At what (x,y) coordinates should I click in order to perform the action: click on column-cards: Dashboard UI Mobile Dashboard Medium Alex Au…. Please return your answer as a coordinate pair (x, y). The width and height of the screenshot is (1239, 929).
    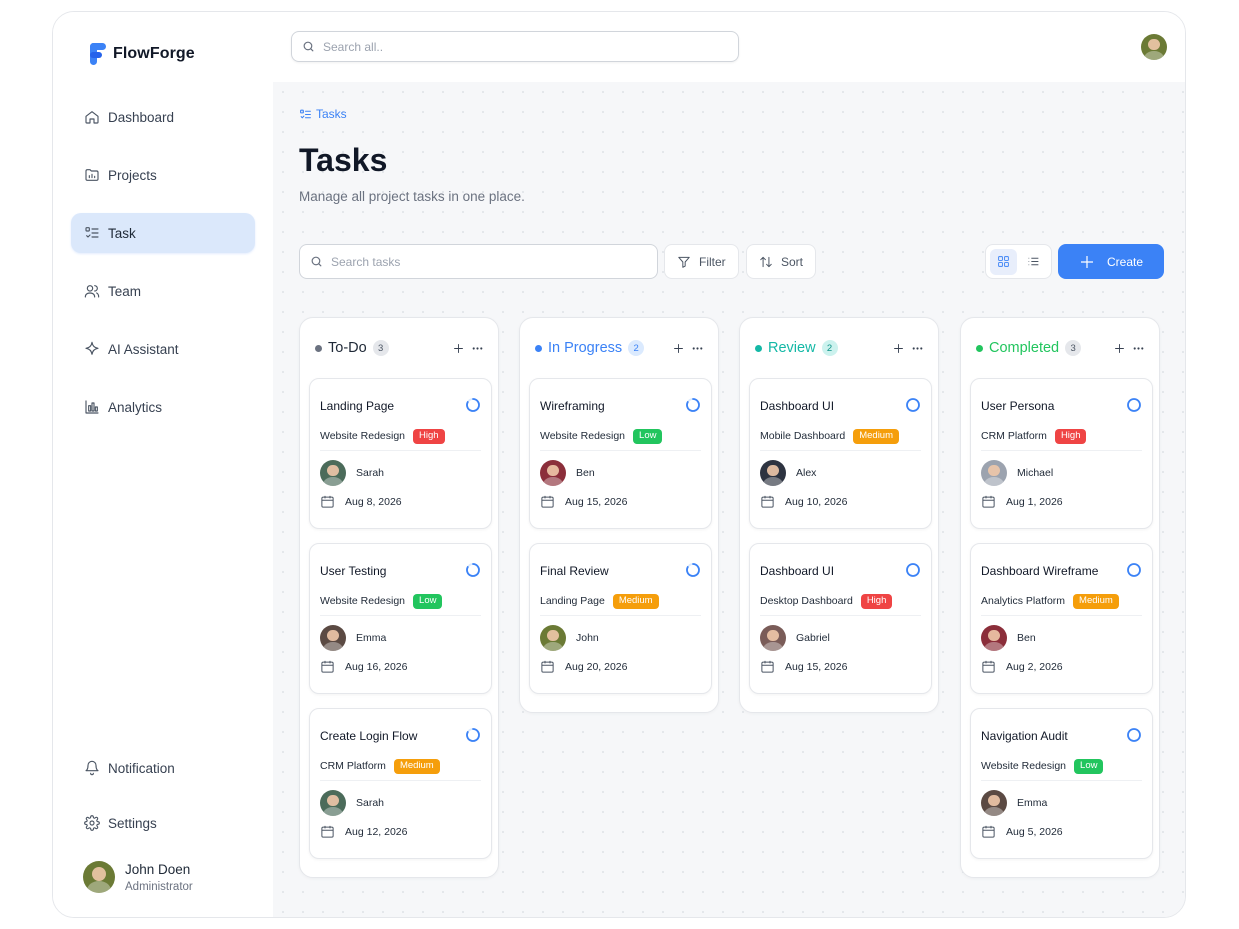
    Looking at the image, I should click on (839, 545).